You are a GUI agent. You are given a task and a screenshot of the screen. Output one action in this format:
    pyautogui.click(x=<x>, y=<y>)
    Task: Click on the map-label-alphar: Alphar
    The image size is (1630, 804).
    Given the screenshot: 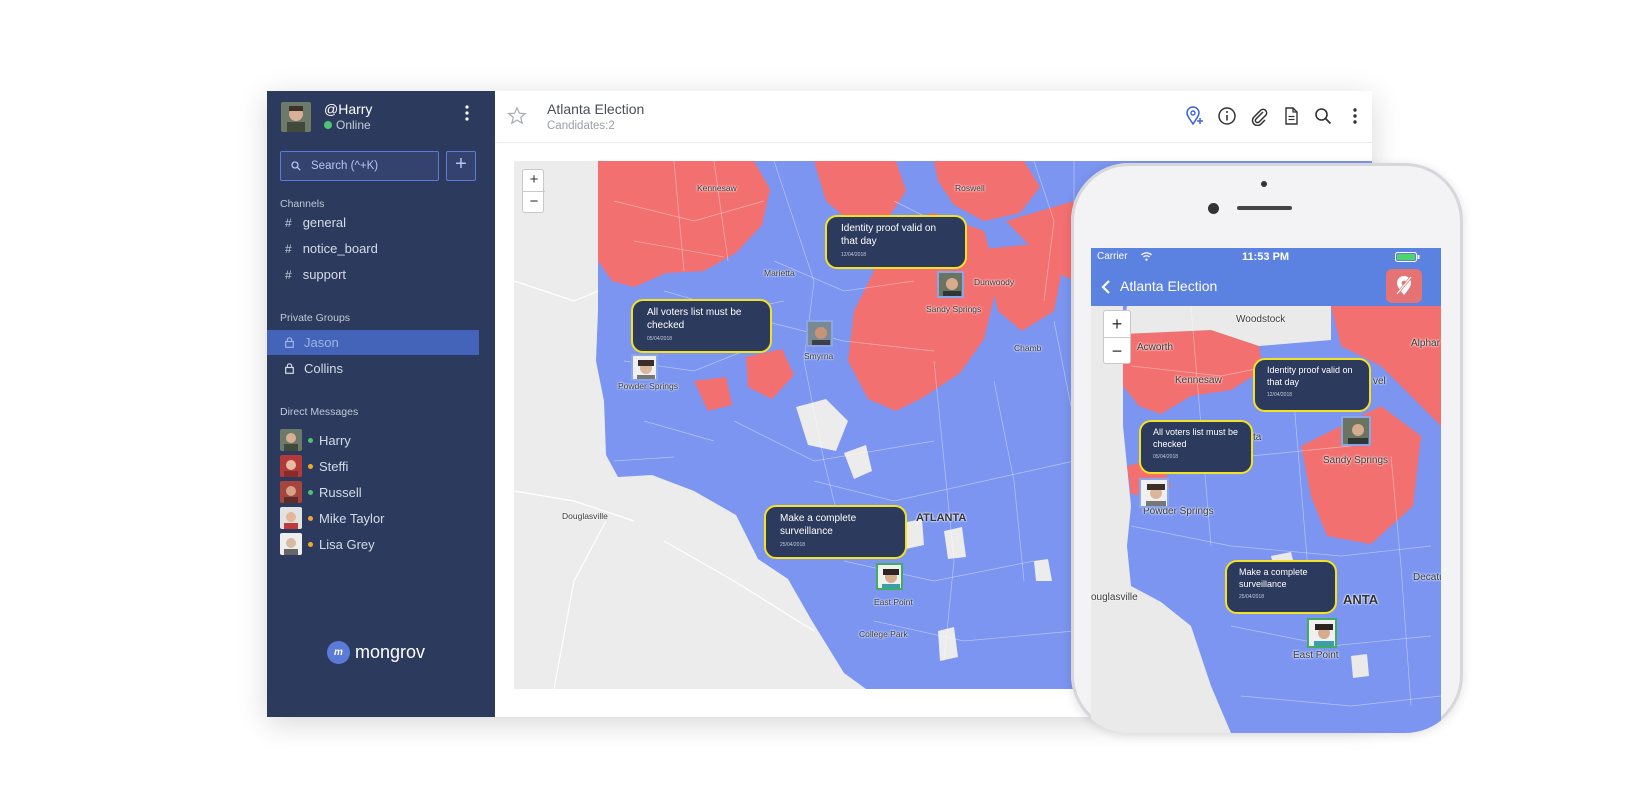 What is the action you would take?
    pyautogui.click(x=1425, y=343)
    